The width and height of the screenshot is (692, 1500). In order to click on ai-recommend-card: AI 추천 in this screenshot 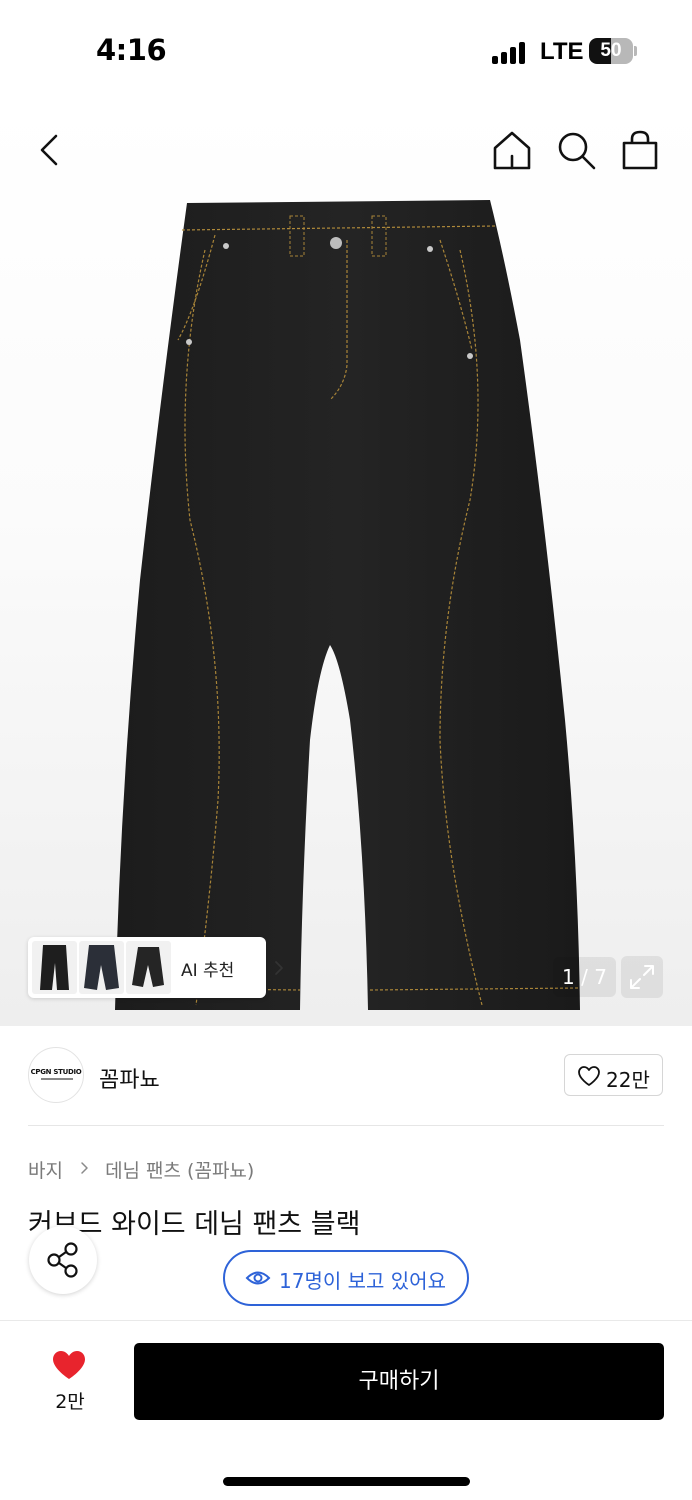, I will do `click(155, 967)`.